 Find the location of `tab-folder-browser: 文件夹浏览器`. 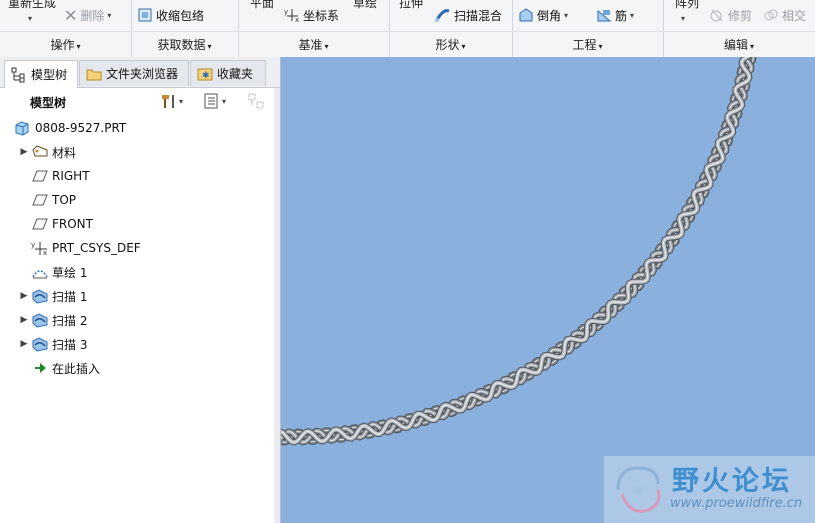

tab-folder-browser: 文件夹浏览器 is located at coordinates (134, 73).